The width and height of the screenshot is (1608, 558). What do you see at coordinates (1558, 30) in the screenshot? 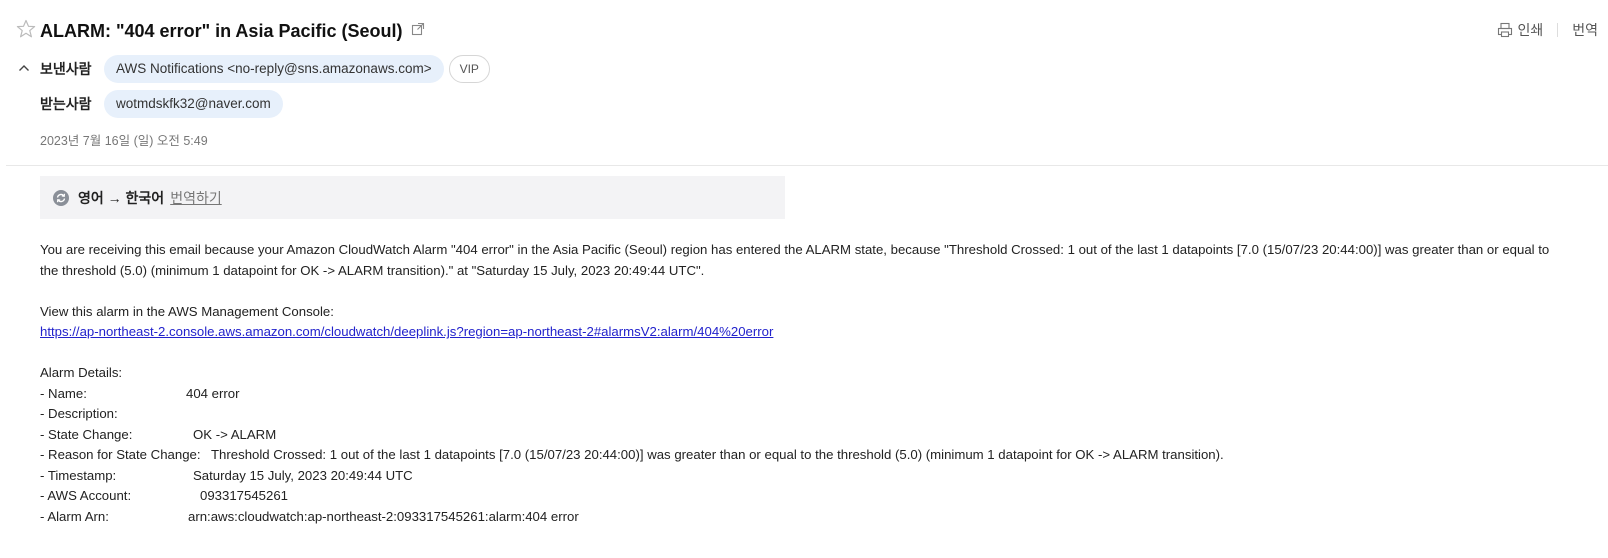
I see `action-divider` at bounding box center [1558, 30].